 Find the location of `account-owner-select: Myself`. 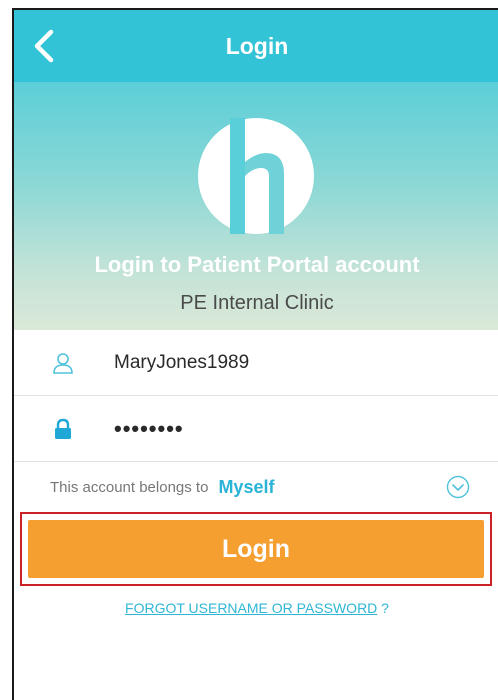

account-owner-select: Myself is located at coordinates (246, 487).